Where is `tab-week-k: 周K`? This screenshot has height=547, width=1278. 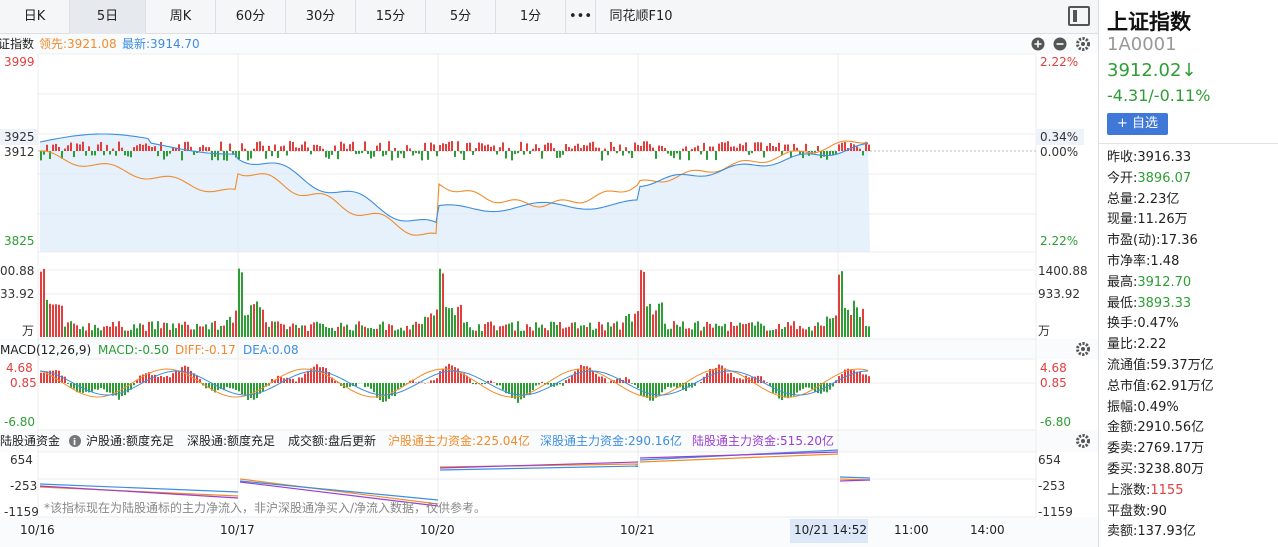 tab-week-k: 周K is located at coordinates (181, 17).